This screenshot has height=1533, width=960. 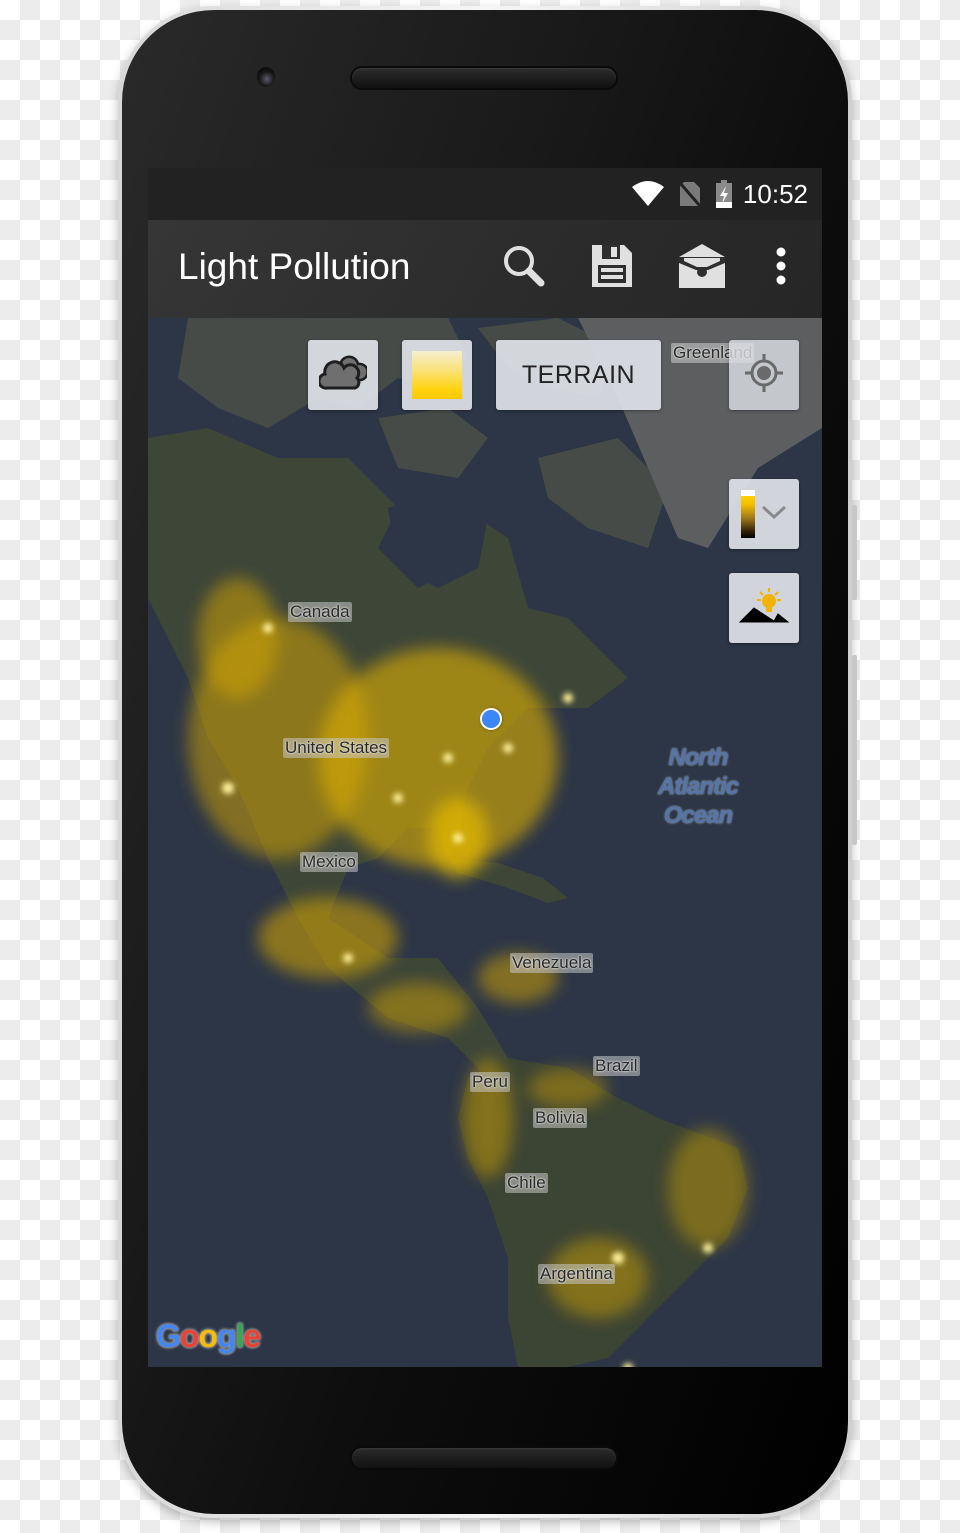 I want to click on map-label-north-atlantic-ocean: North Atlantic Ocean, so click(x=698, y=786).